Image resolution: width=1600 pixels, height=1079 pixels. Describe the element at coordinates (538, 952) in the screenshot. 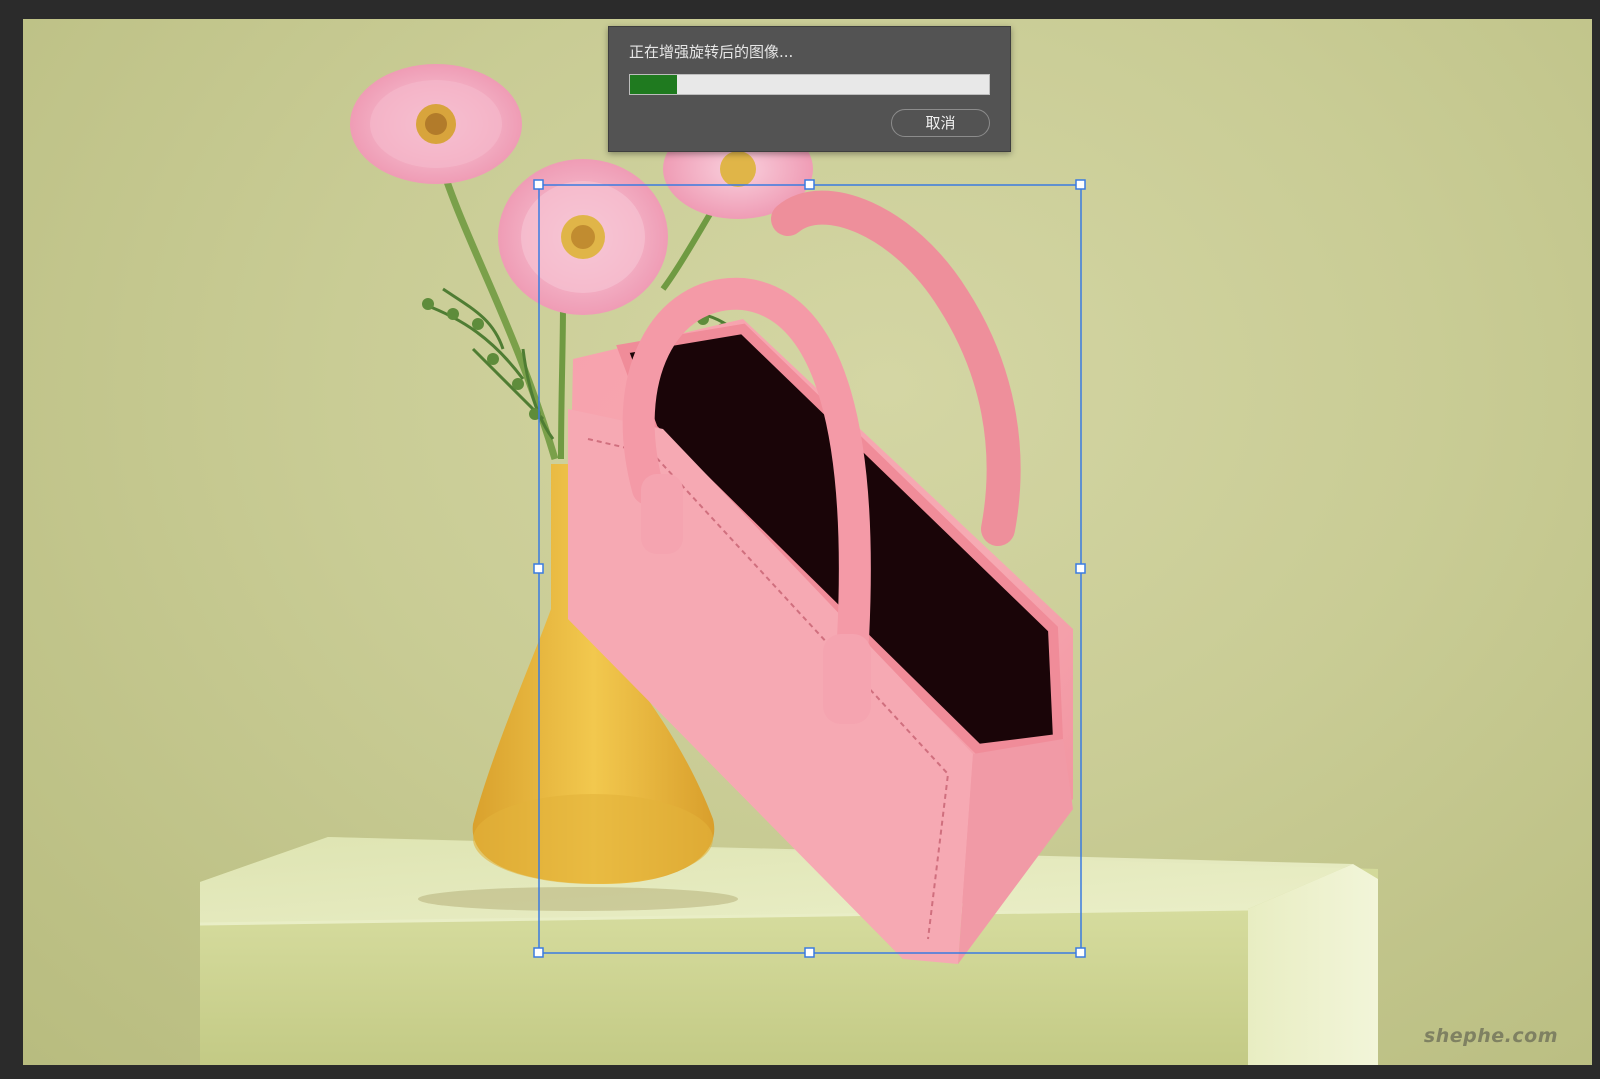

I see `transform-handle-bottom-left` at that location.